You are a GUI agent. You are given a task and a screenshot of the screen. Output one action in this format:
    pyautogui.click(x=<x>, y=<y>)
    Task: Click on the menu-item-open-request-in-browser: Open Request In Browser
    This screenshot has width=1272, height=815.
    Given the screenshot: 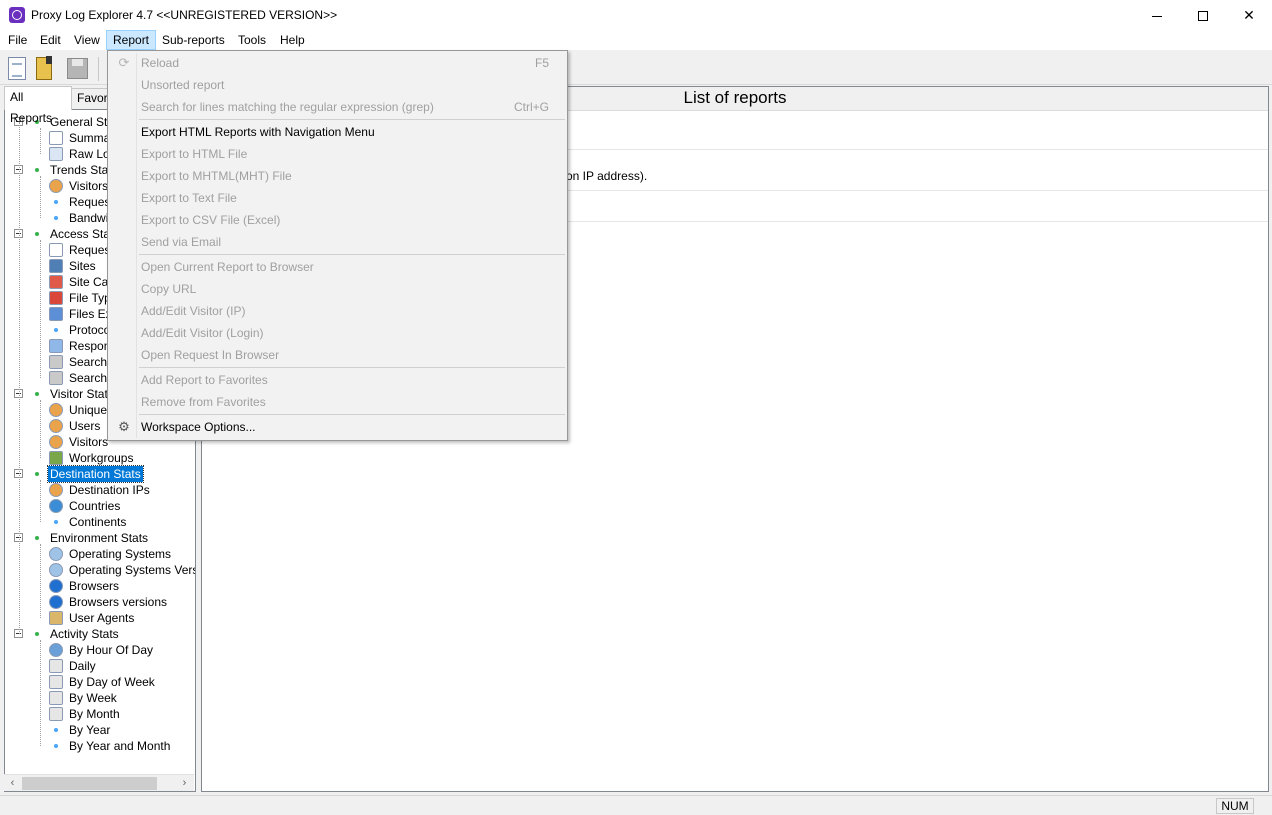 What is the action you would take?
    pyautogui.click(x=337, y=355)
    